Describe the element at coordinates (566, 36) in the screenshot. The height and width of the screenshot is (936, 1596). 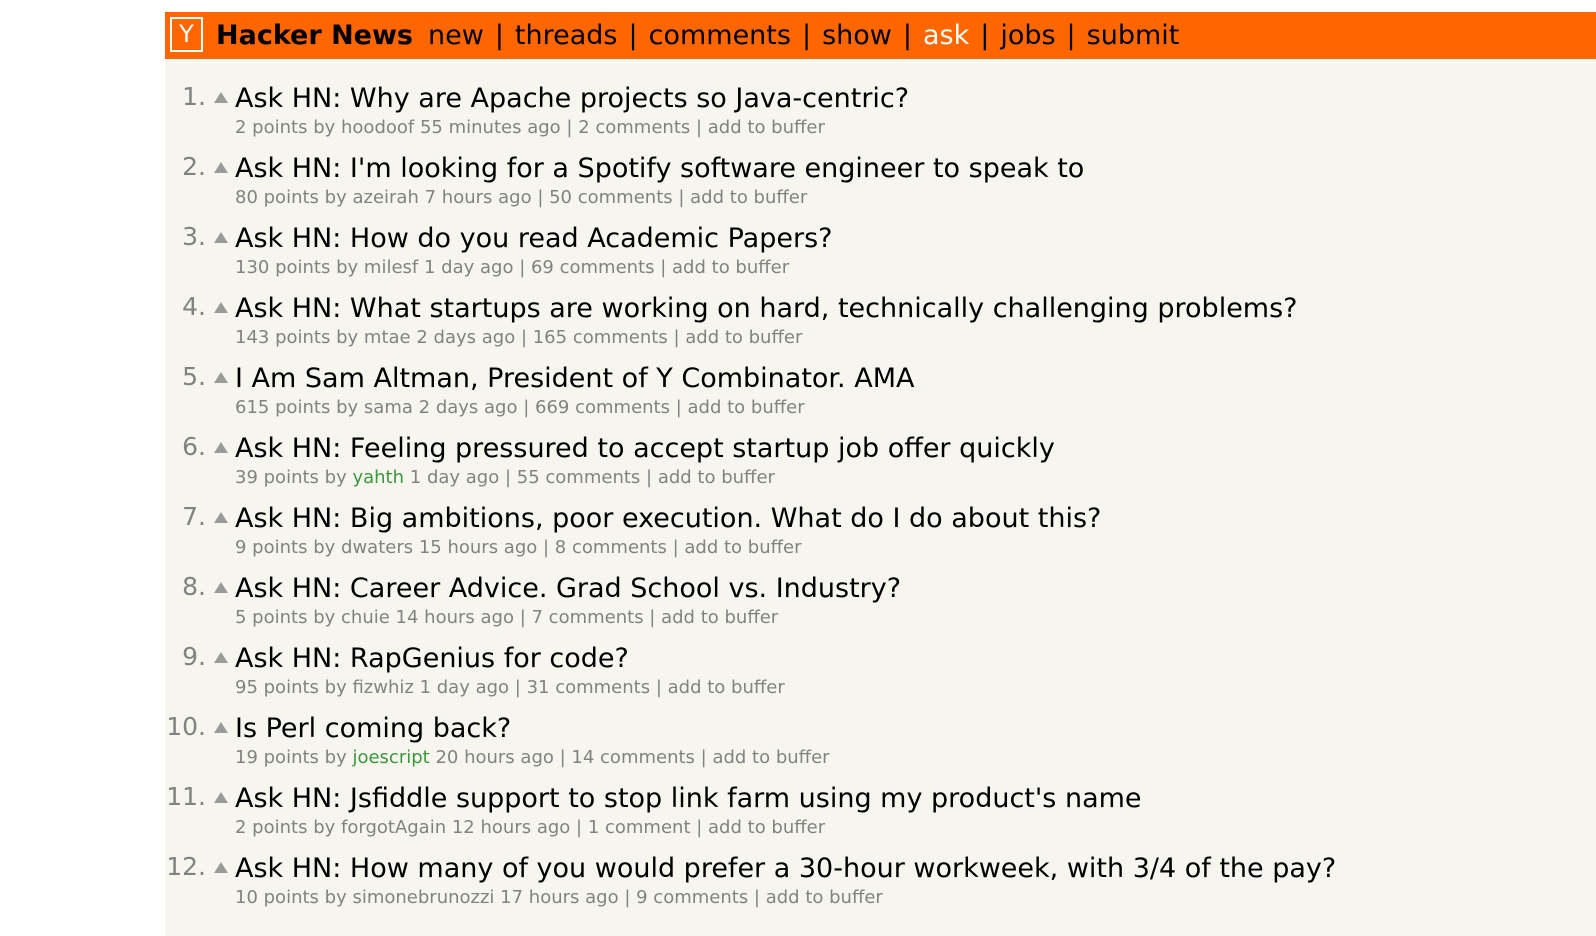
I see `nav-link-threads: threads` at that location.